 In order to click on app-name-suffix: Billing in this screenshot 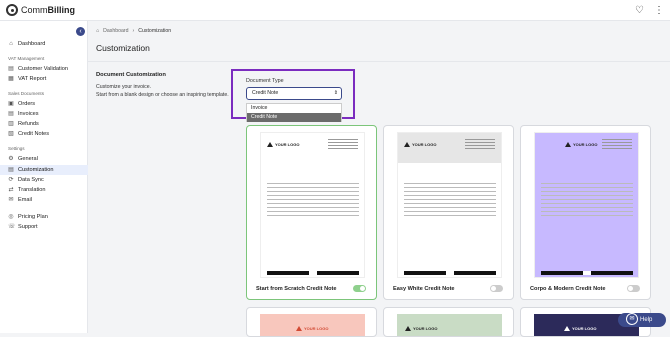, I will do `click(61, 10)`.